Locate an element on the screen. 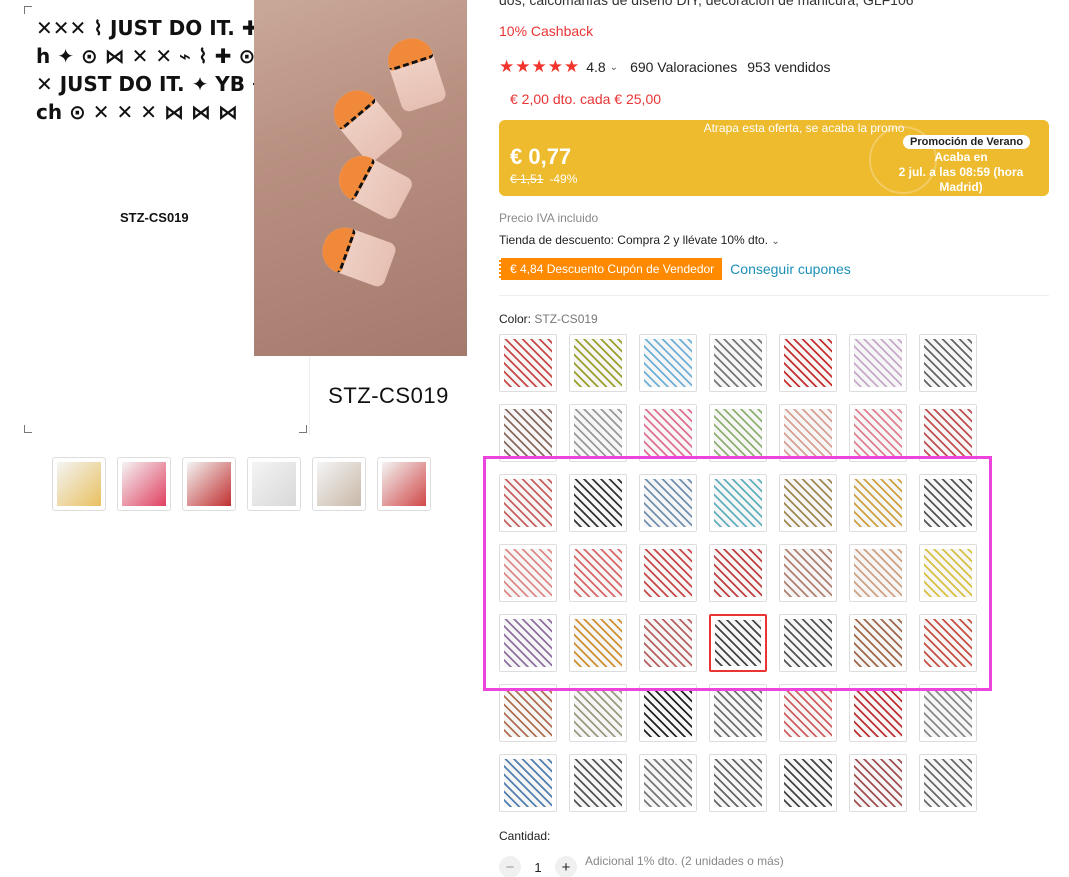  quantity-label: Cantidad: is located at coordinates (525, 836).